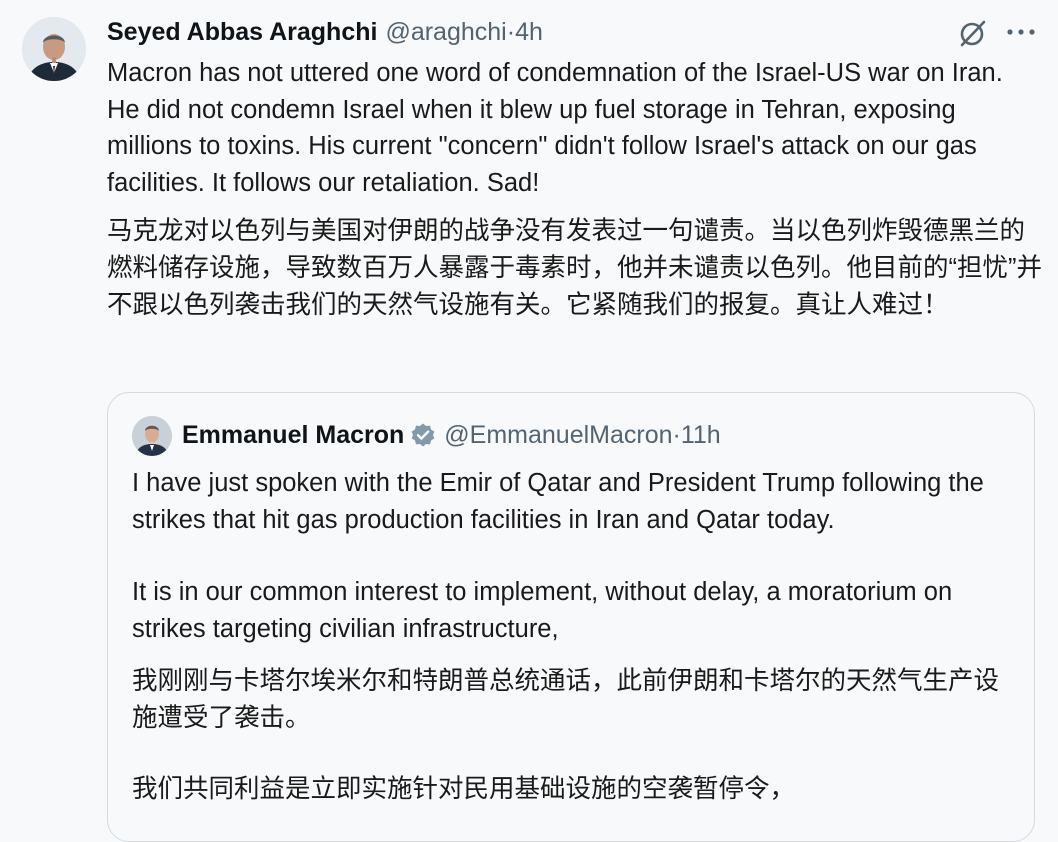  I want to click on quoted-author-handle: @EmmanuelMacron, so click(558, 435).